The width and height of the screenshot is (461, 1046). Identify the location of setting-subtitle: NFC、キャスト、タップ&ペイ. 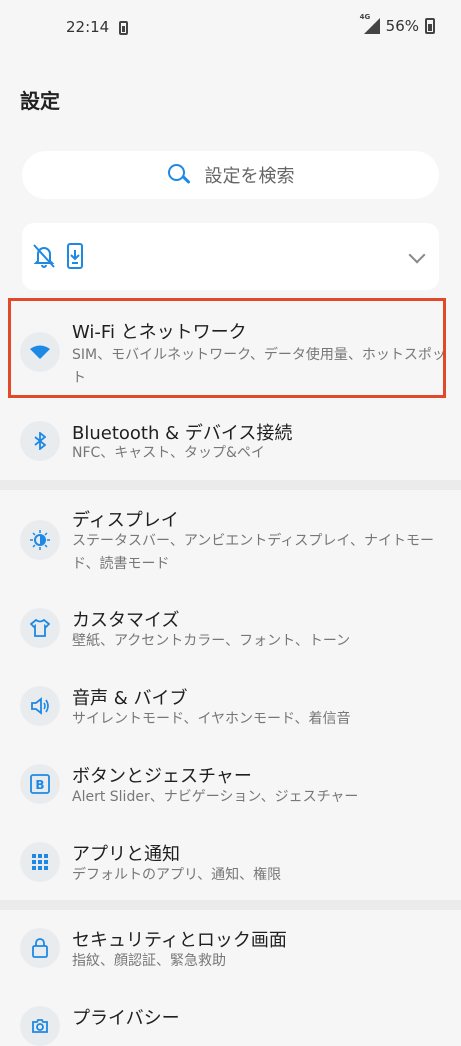
(168, 453).